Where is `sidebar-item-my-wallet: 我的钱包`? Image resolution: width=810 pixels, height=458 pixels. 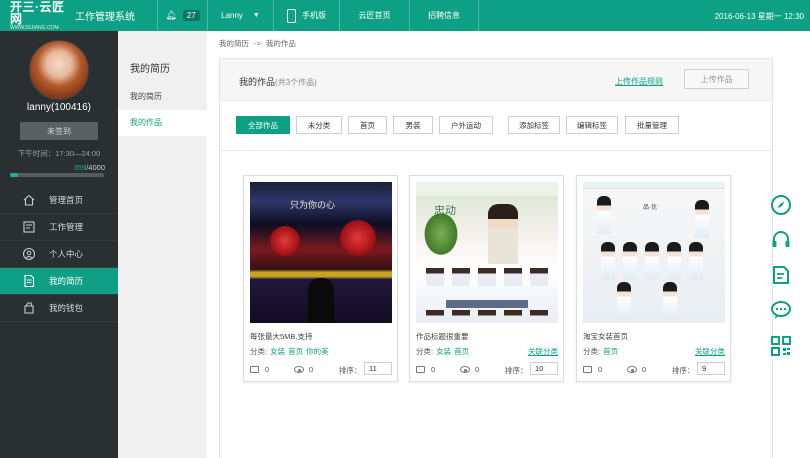
sidebar-item-my-wallet: 我的钱包 is located at coordinates (59, 308).